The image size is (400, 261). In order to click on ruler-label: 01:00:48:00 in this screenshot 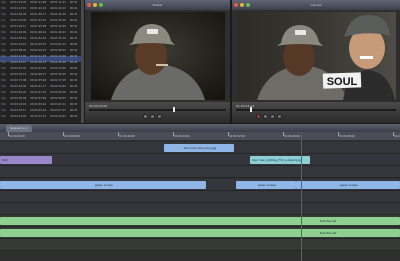, I will do `click(347, 136)`.